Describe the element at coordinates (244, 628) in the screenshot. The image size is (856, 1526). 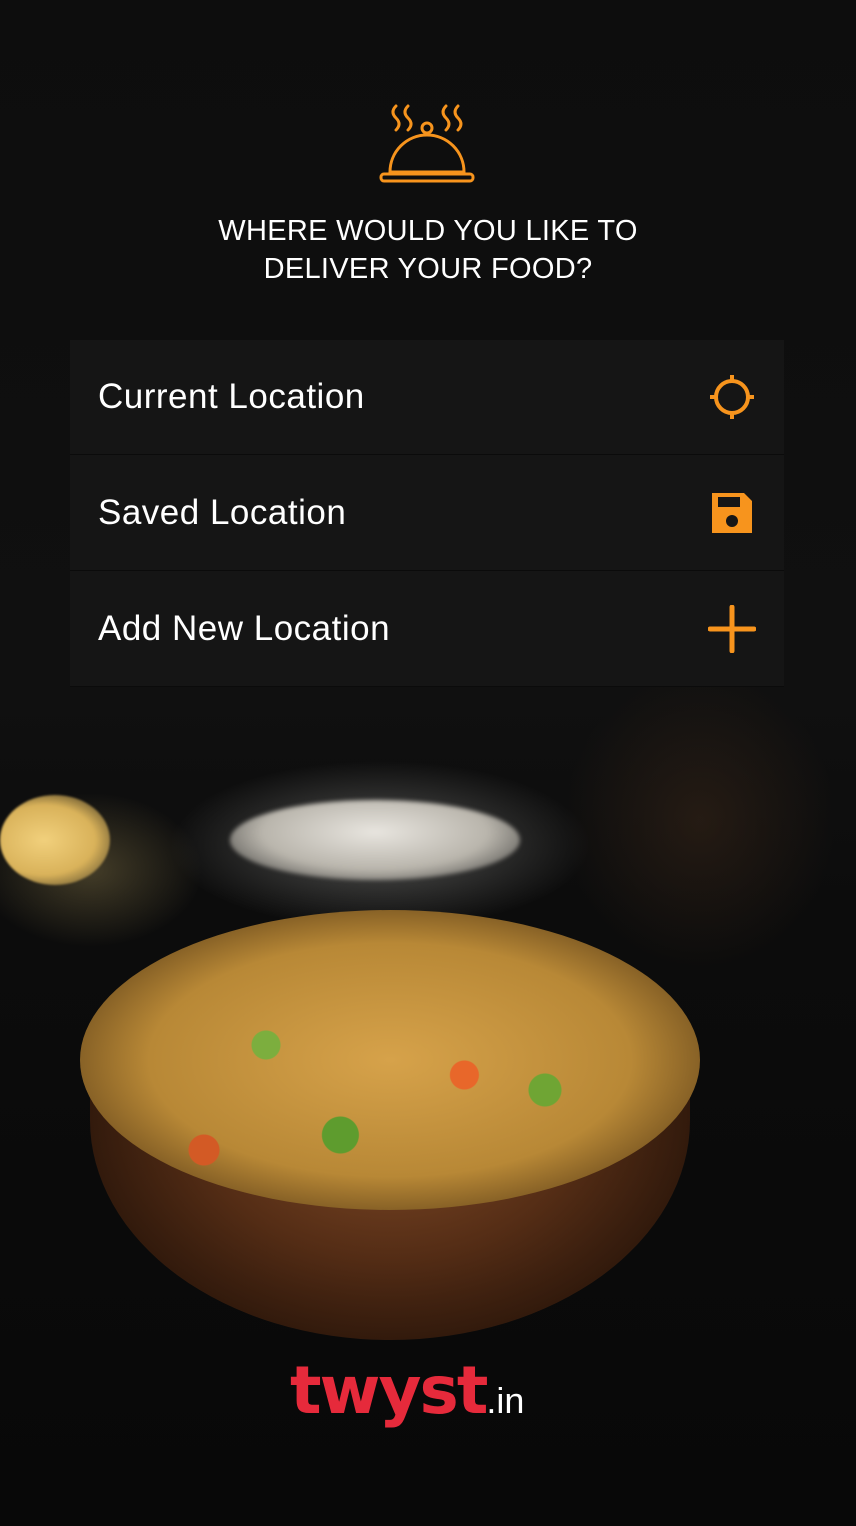
I see `add-new-location-label: Add New Location` at that location.